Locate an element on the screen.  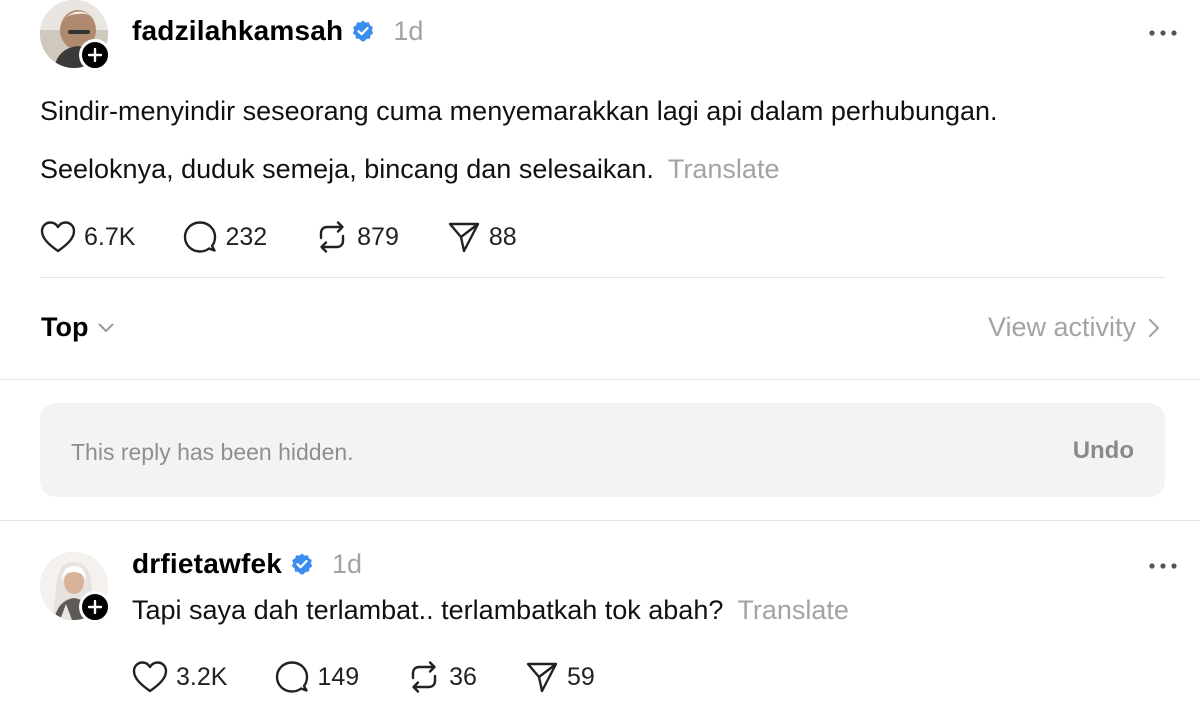
view-activity-link: View activity is located at coordinates (1074, 327).